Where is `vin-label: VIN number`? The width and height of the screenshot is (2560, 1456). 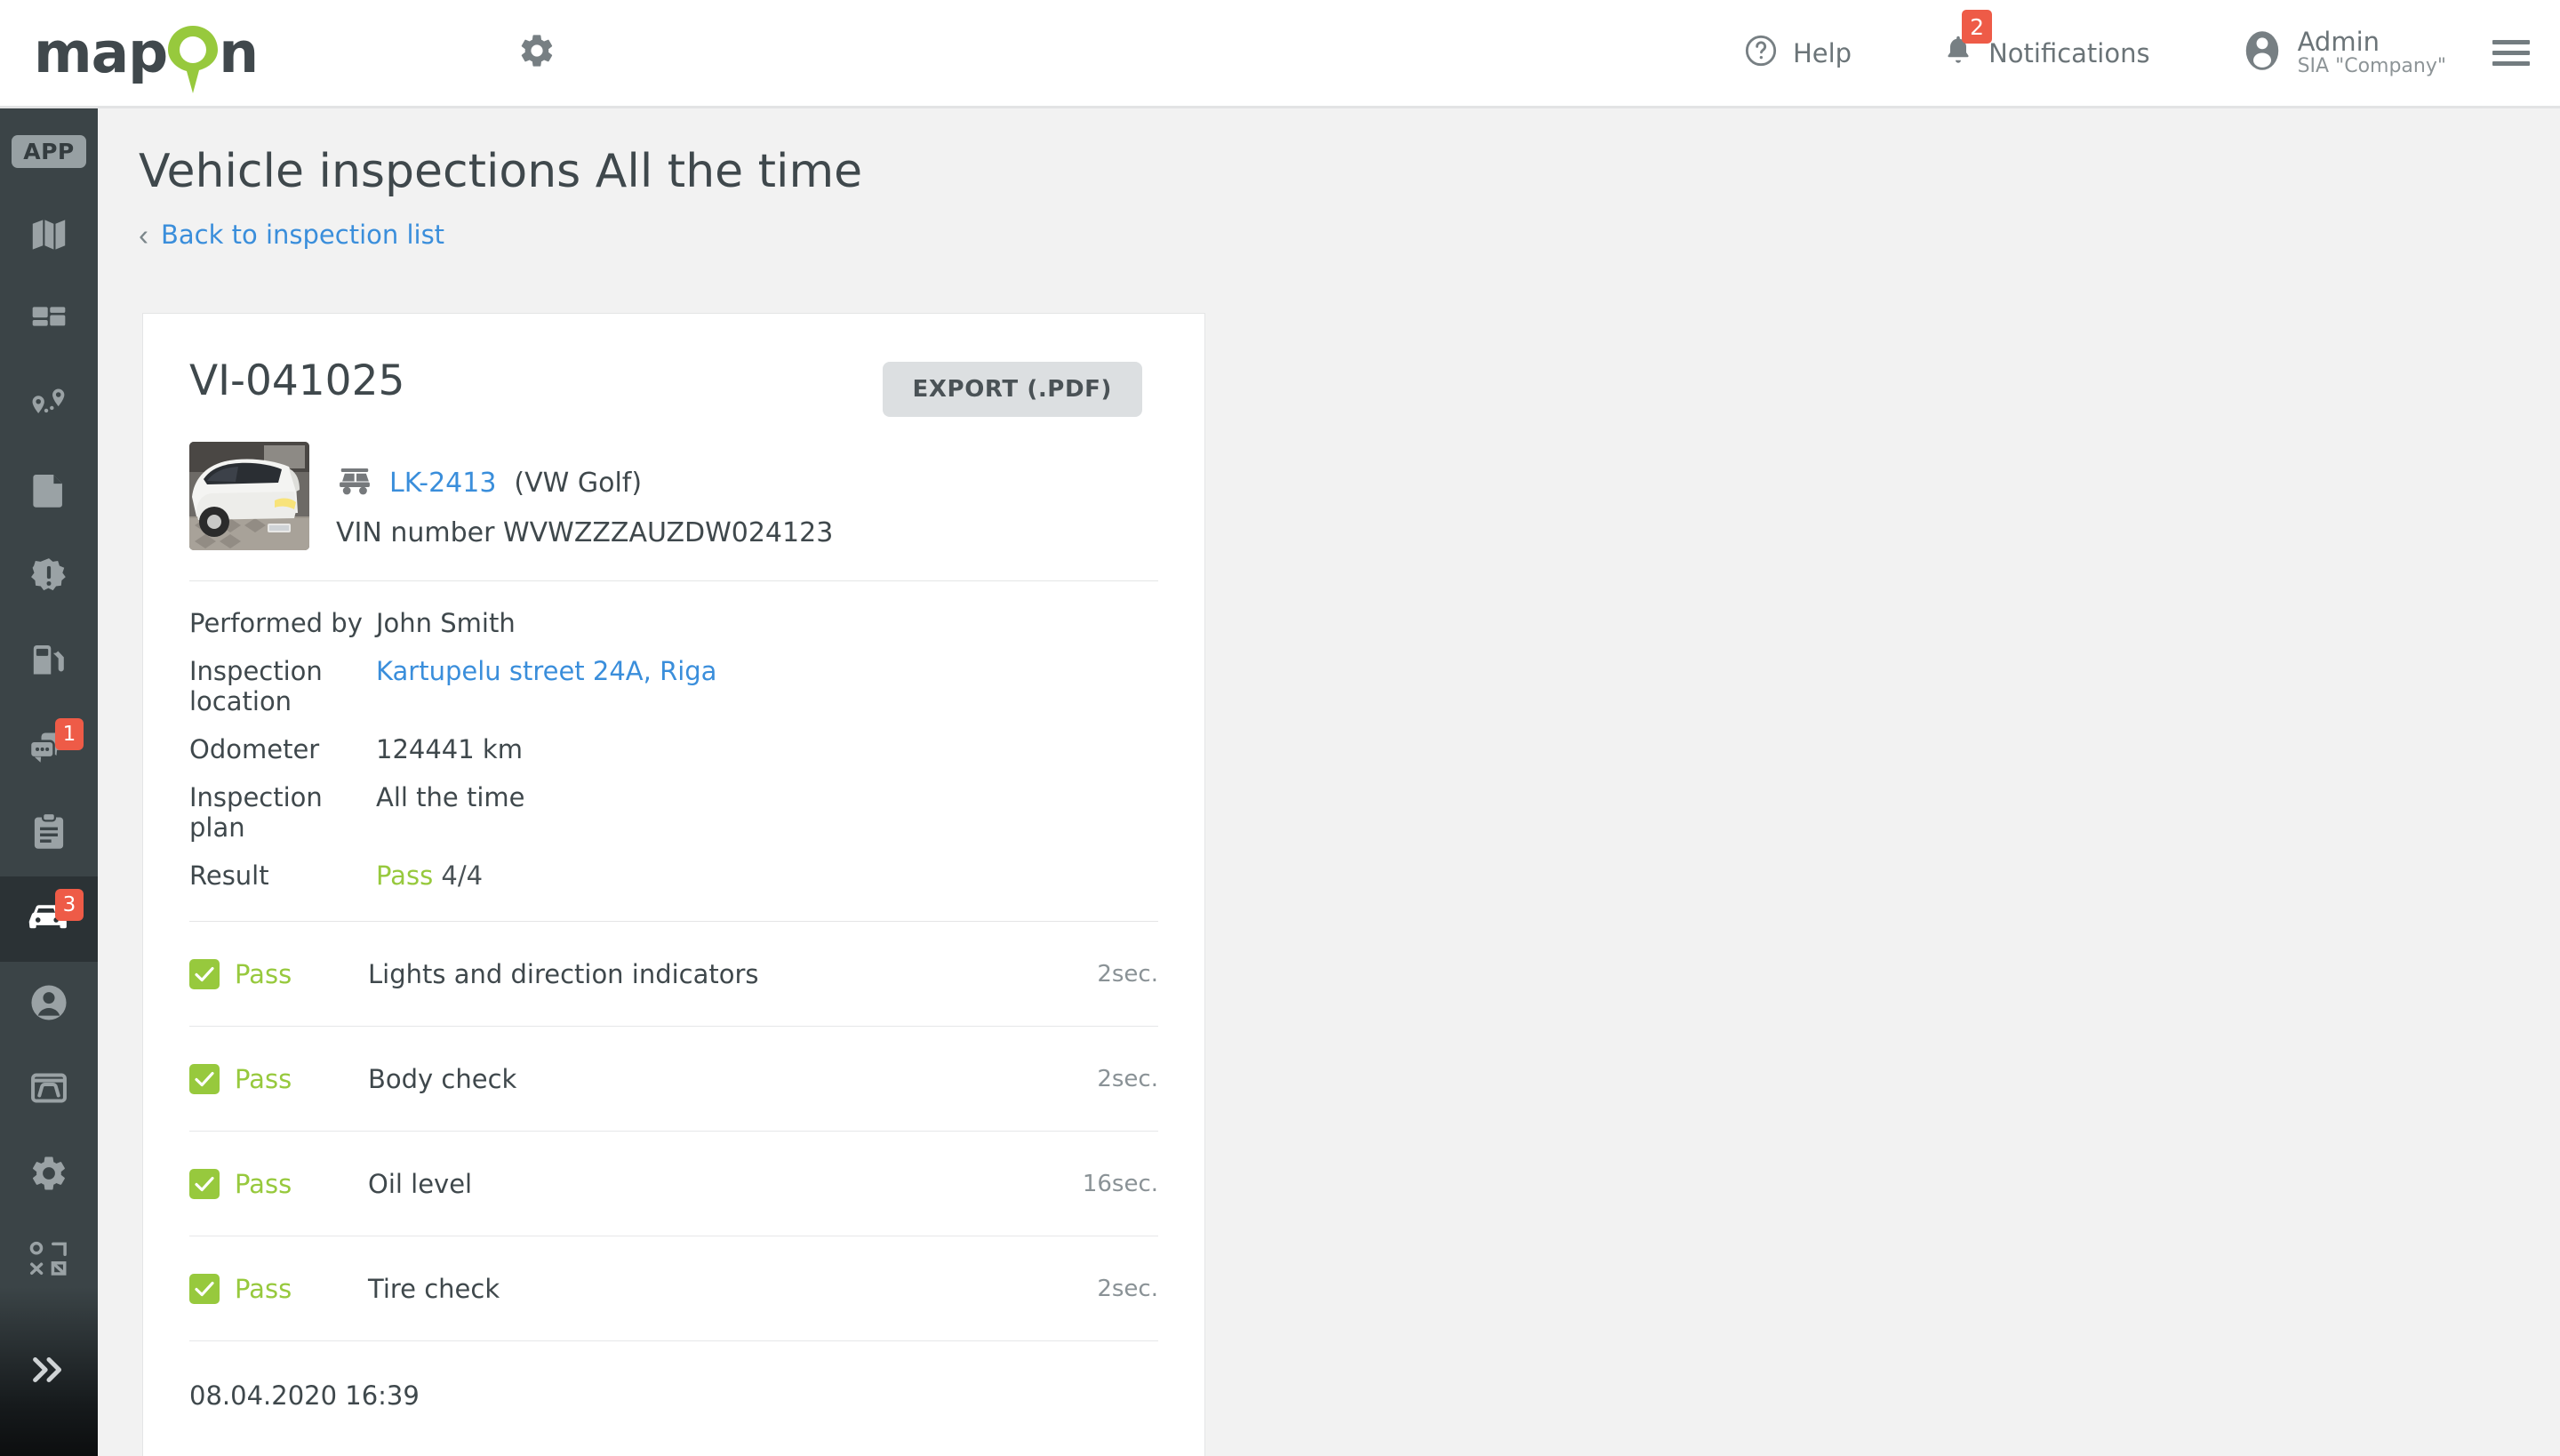
vin-label: VIN number is located at coordinates (415, 532).